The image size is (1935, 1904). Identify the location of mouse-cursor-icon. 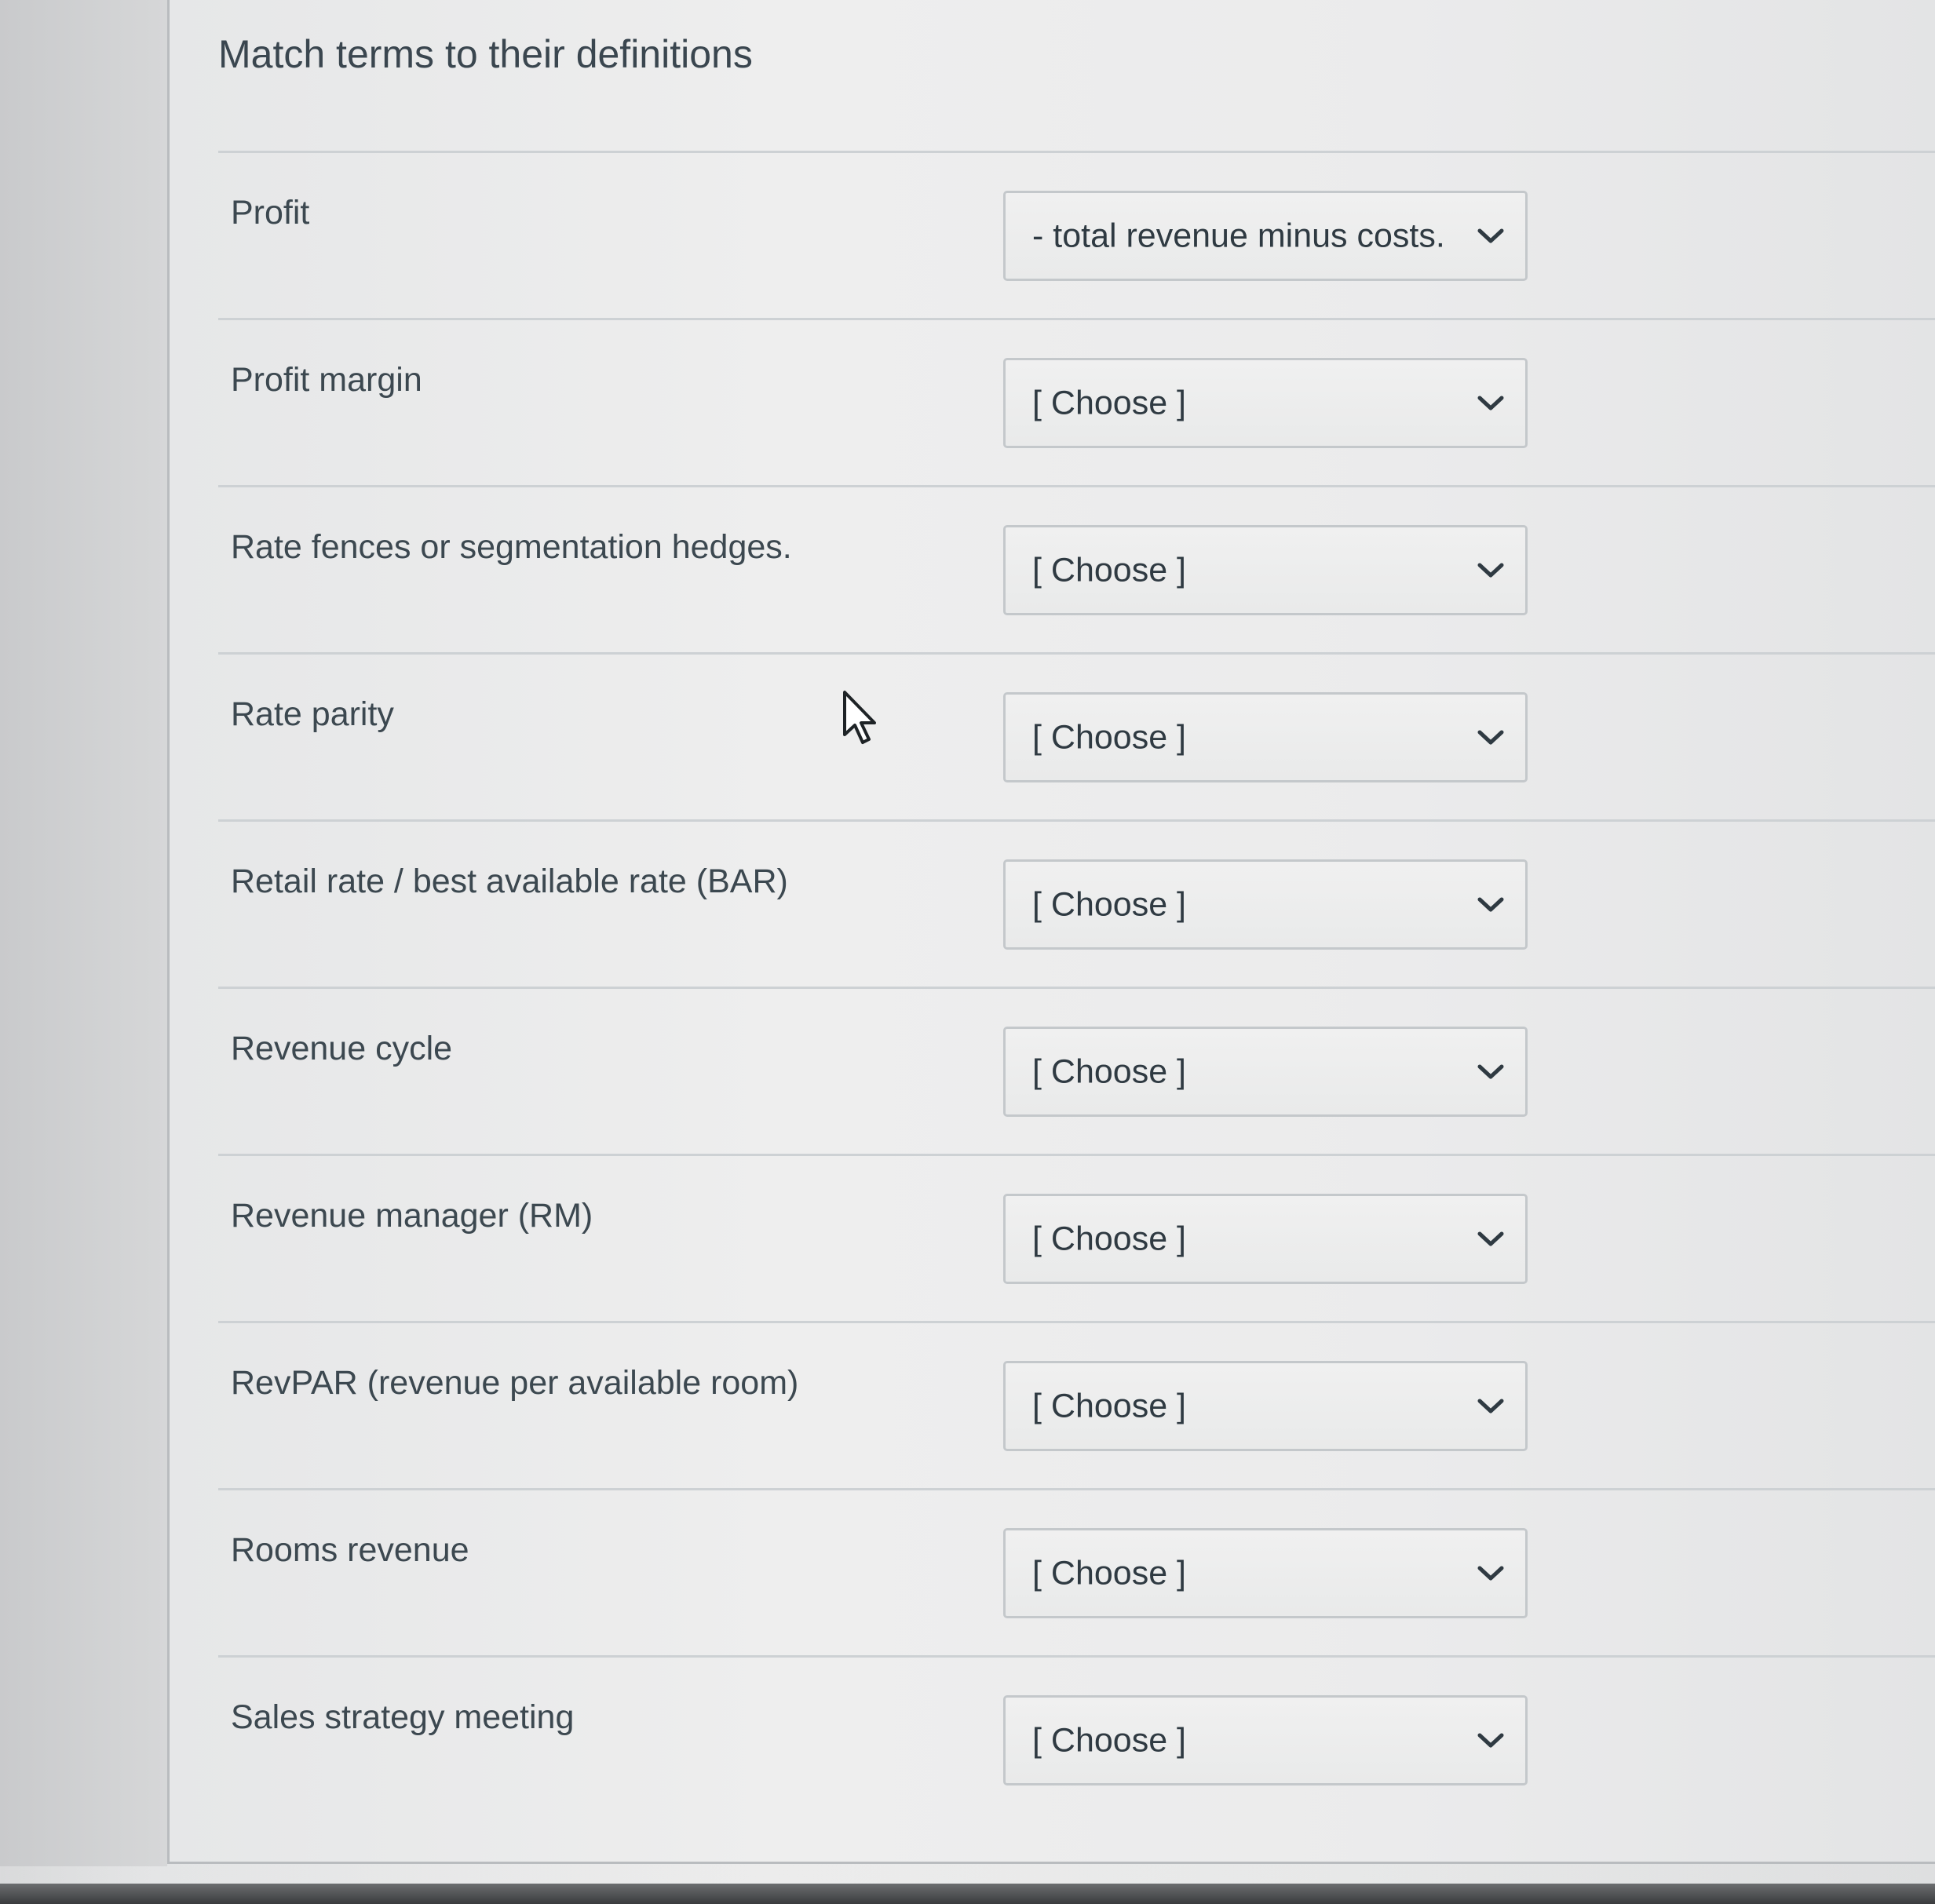
(859, 717).